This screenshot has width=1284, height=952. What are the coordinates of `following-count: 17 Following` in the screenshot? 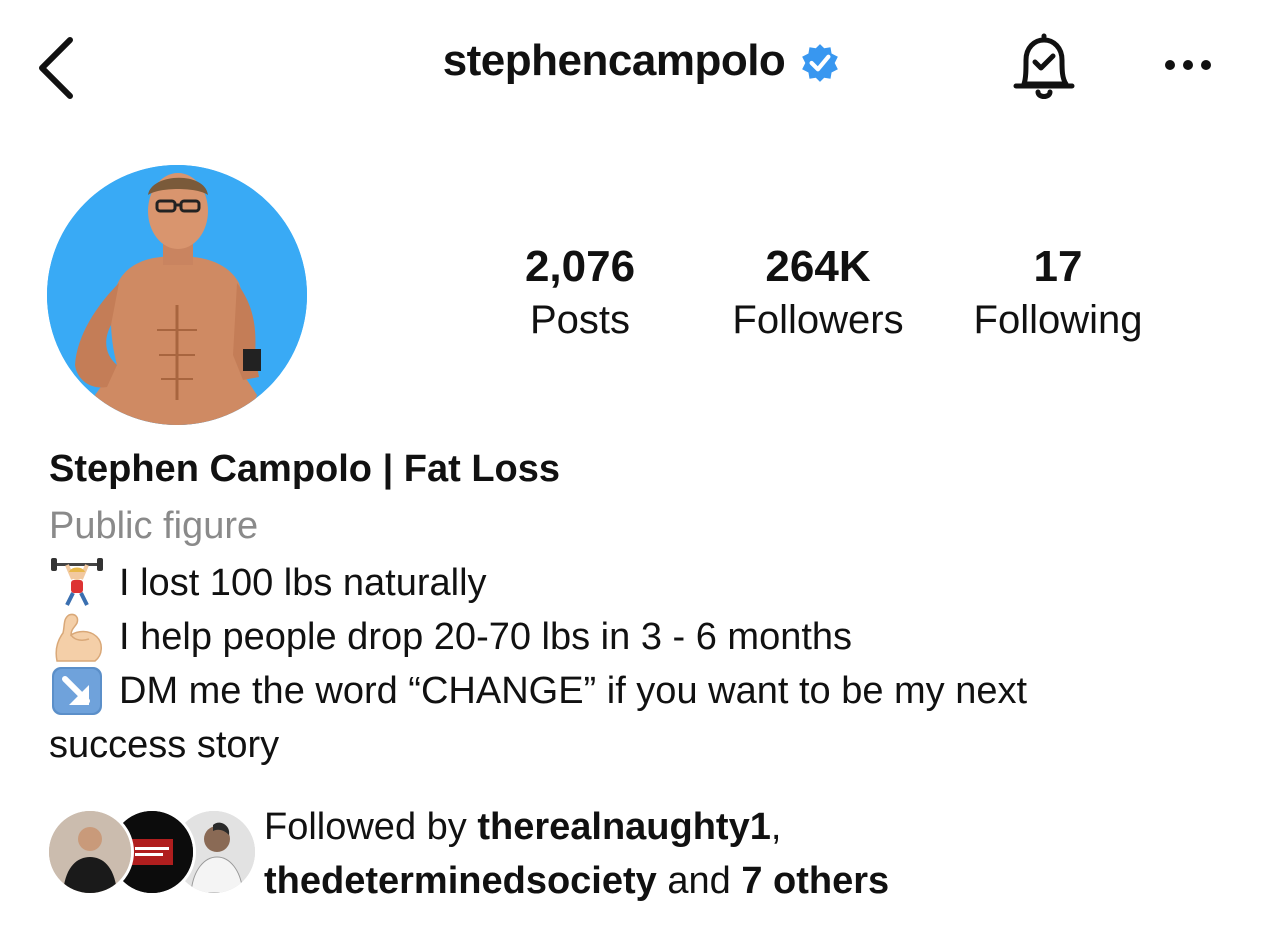 It's located at (1058, 293).